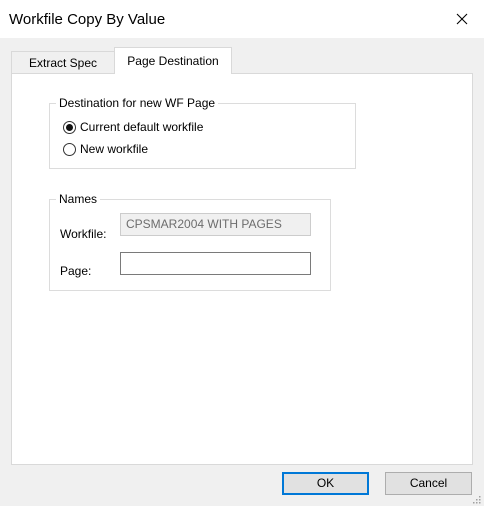 The height and width of the screenshot is (506, 484). Describe the element at coordinates (476, 499) in the screenshot. I see `resize-grip-icon` at that location.